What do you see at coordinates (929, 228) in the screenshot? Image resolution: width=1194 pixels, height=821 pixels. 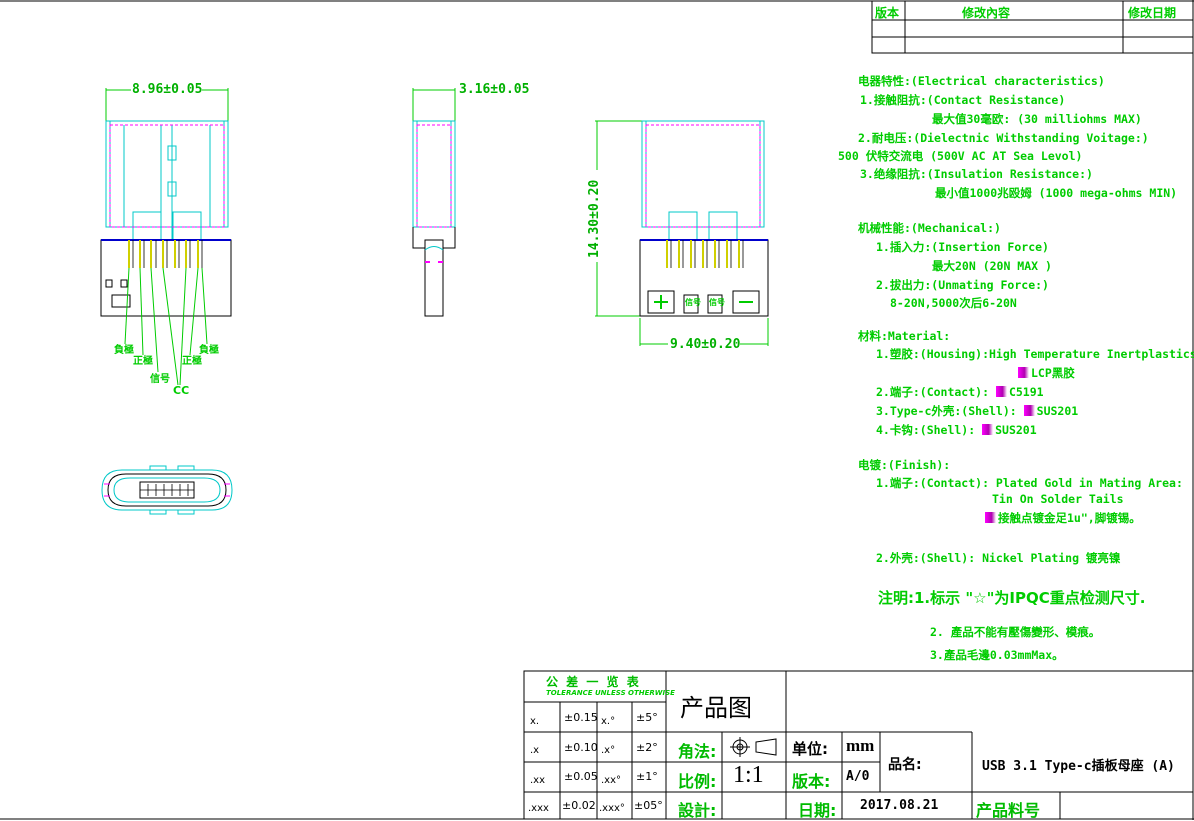 I see `spec-mech-title: 机械性能:(Mechanical:)` at bounding box center [929, 228].